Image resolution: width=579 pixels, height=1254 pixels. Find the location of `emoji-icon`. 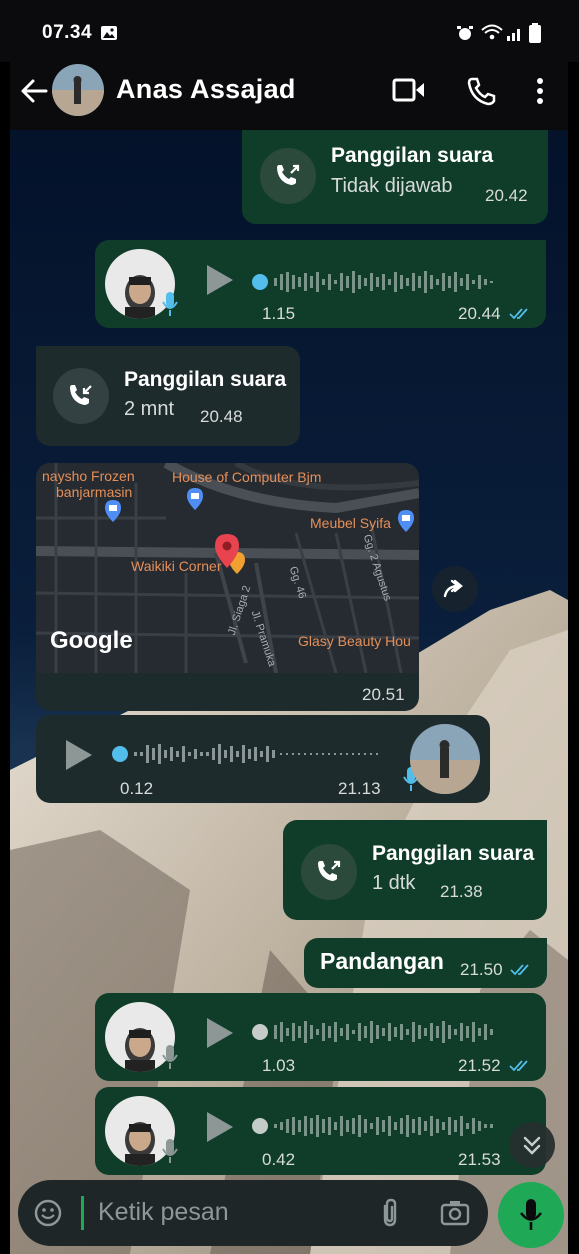

emoji-icon is located at coordinates (48, 1215).